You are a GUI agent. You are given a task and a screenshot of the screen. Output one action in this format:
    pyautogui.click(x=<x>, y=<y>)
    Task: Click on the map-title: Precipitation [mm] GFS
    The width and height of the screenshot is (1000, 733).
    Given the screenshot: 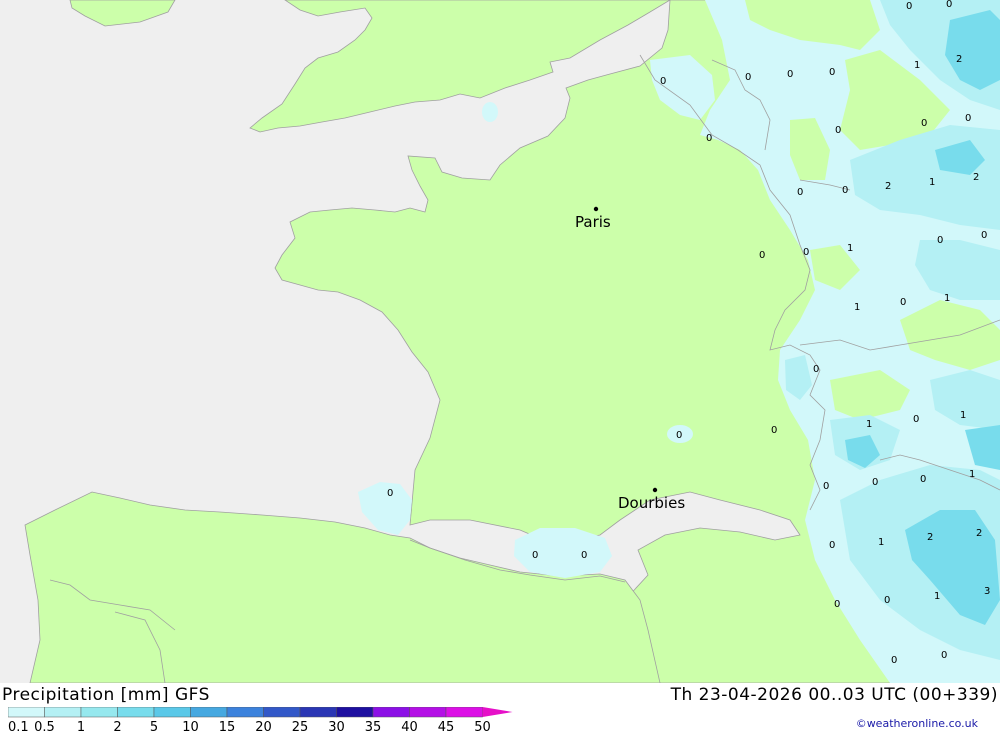 What is the action you would take?
    pyautogui.click(x=106, y=695)
    